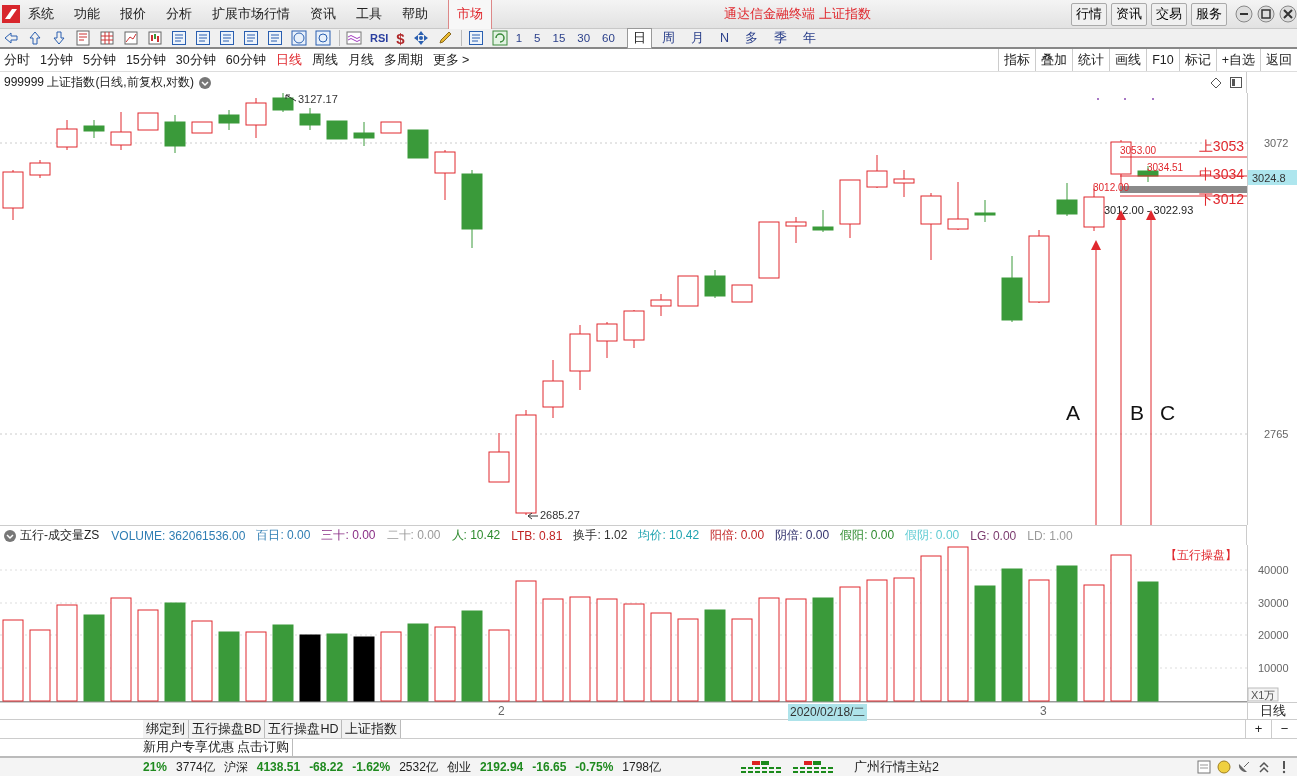 The image size is (1297, 776). What do you see at coordinates (17, 60) in the screenshot?
I see `period-tab: 分时` at bounding box center [17, 60].